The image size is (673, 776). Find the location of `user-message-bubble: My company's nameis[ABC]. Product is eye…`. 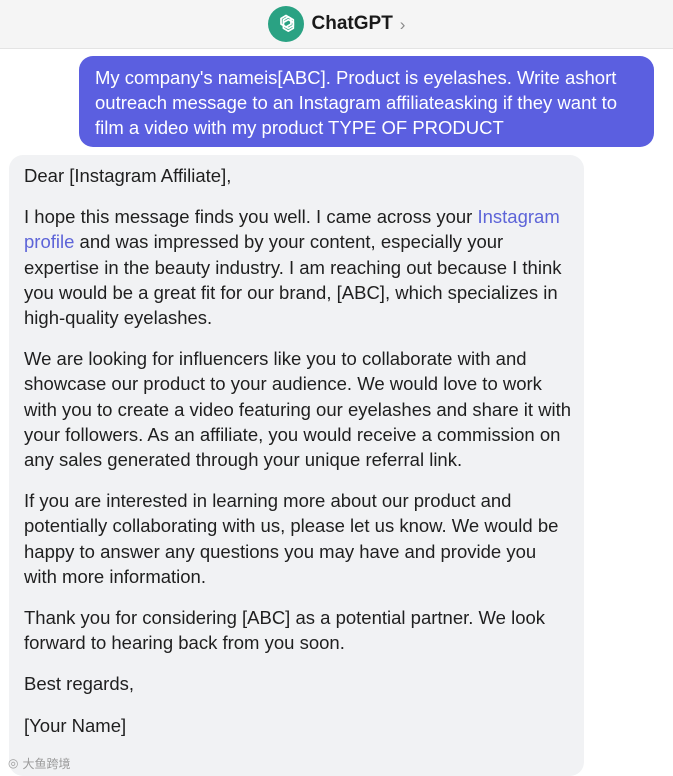

user-message-bubble: My company's nameis[ABC]. Product is eye… is located at coordinates (366, 101).